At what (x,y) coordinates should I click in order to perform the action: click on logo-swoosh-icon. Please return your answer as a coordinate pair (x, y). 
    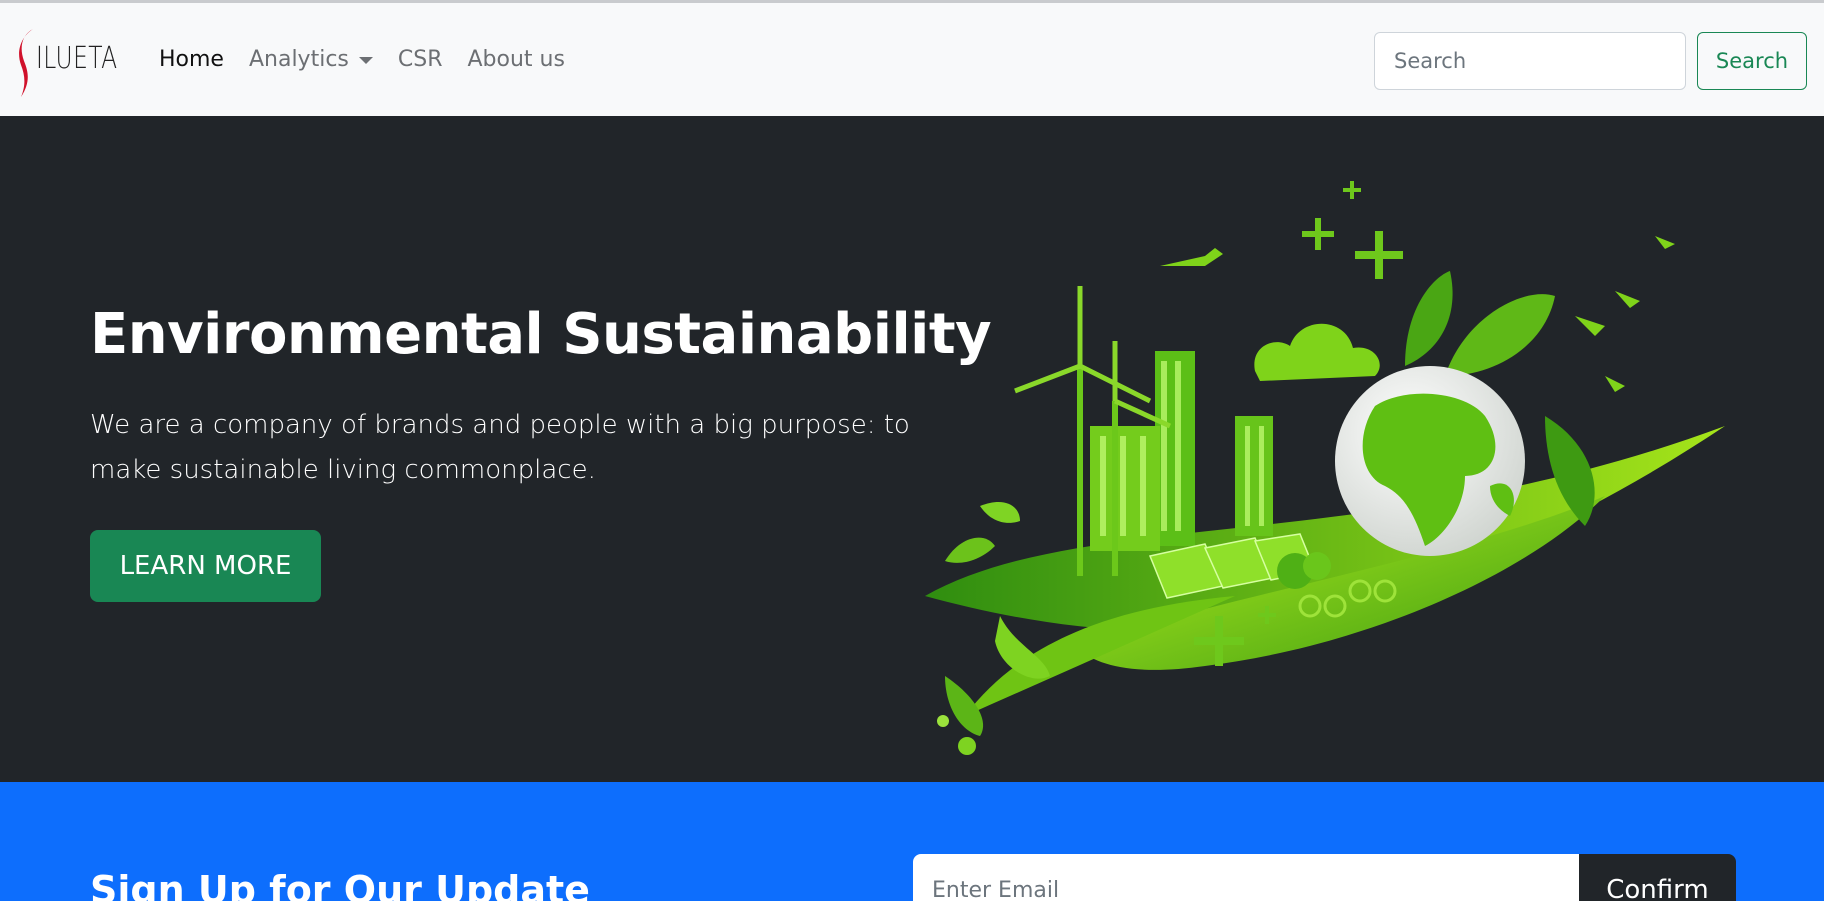
    Looking at the image, I should click on (26, 63).